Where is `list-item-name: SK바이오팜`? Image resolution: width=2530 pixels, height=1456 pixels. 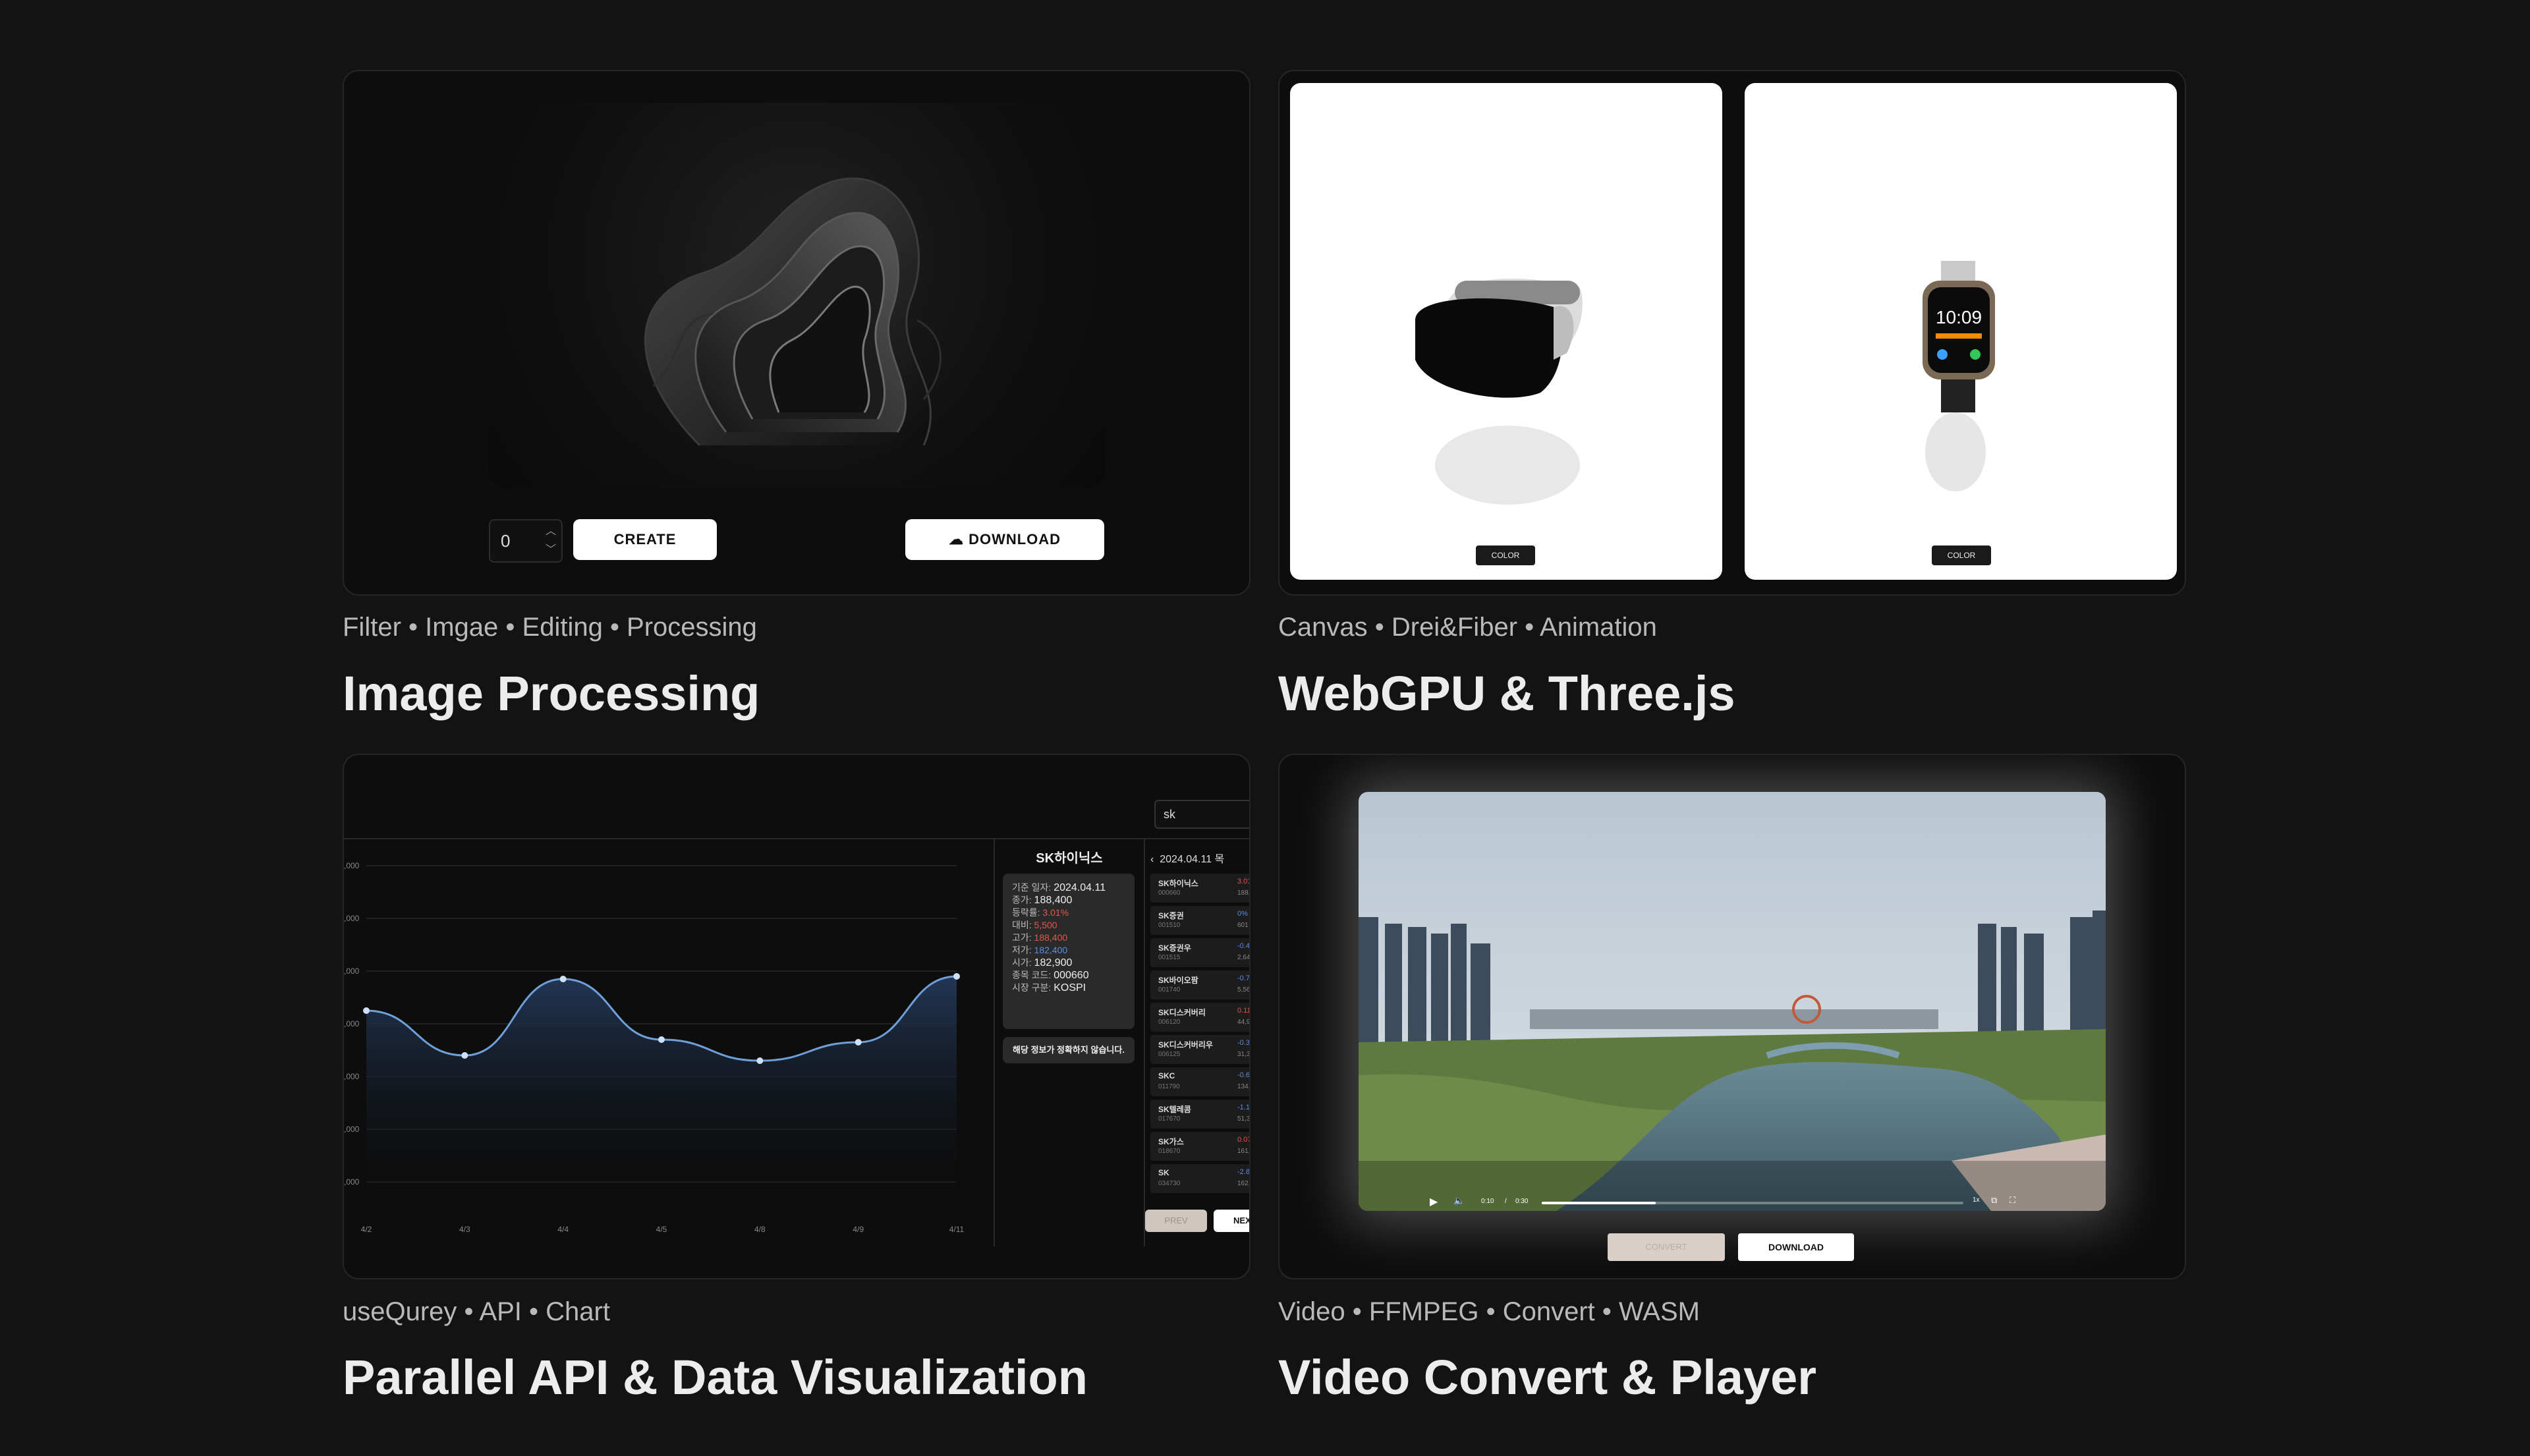
list-item-name: SK바이오팜 is located at coordinates (1178, 980).